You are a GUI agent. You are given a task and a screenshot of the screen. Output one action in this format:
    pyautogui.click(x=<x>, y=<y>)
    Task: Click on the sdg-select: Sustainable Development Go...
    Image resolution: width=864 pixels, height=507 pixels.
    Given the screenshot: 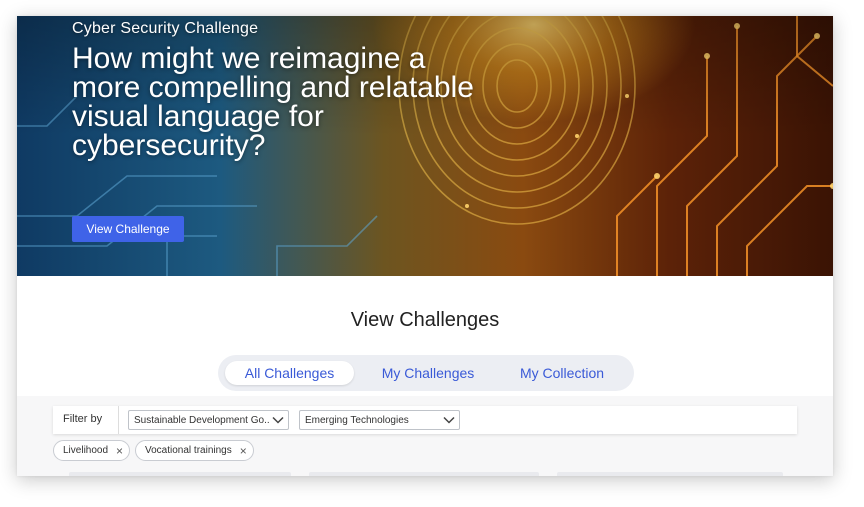 What is the action you would take?
    pyautogui.click(x=208, y=420)
    